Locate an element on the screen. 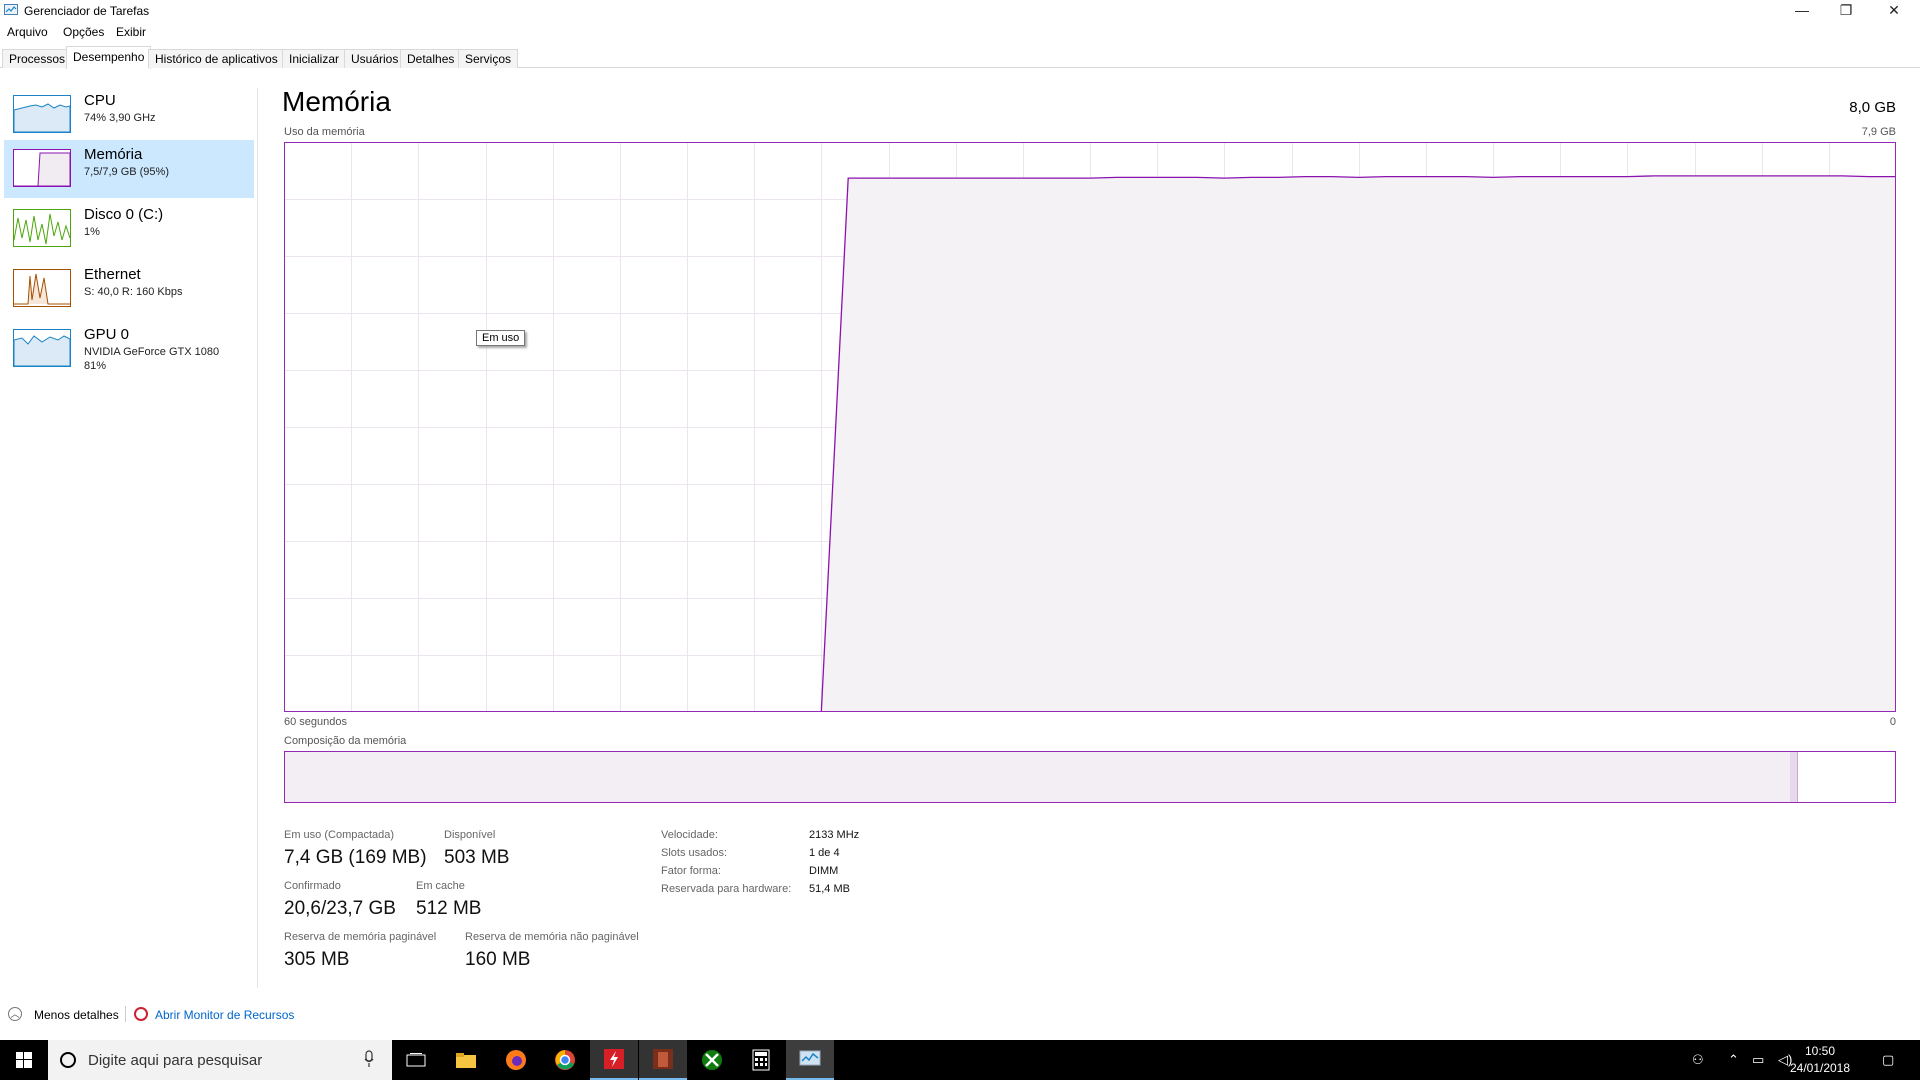  spec-slots-value: 1 de 4 is located at coordinates (824, 853).